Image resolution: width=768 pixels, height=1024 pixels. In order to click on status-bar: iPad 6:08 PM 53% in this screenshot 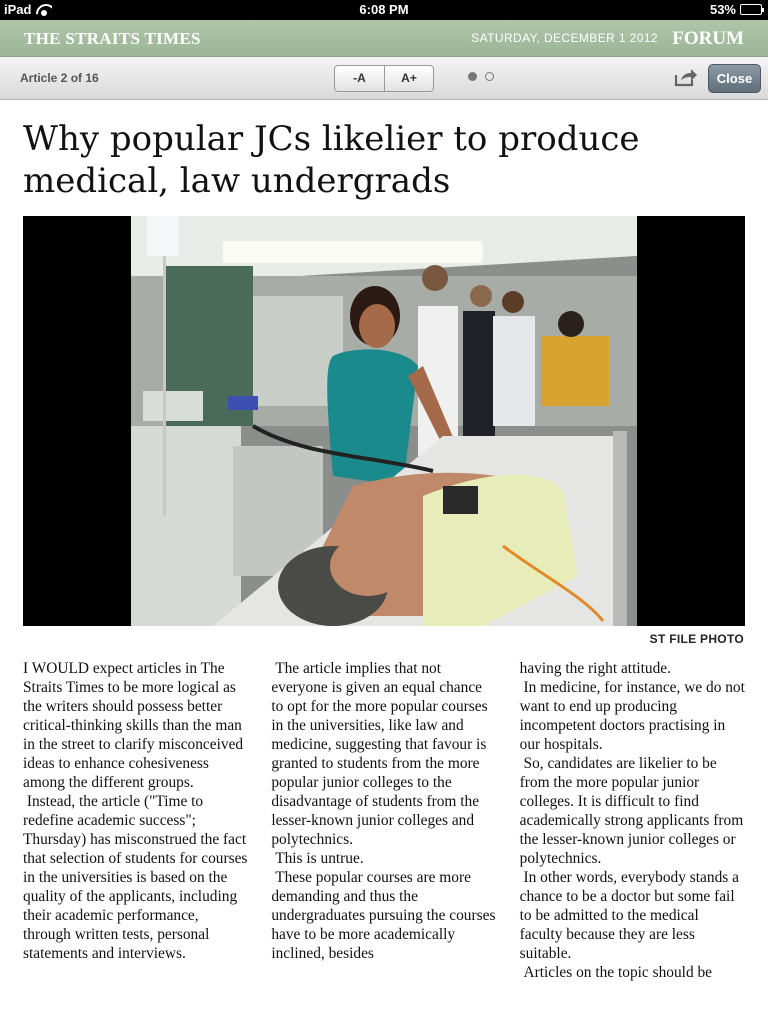, I will do `click(384, 10)`.